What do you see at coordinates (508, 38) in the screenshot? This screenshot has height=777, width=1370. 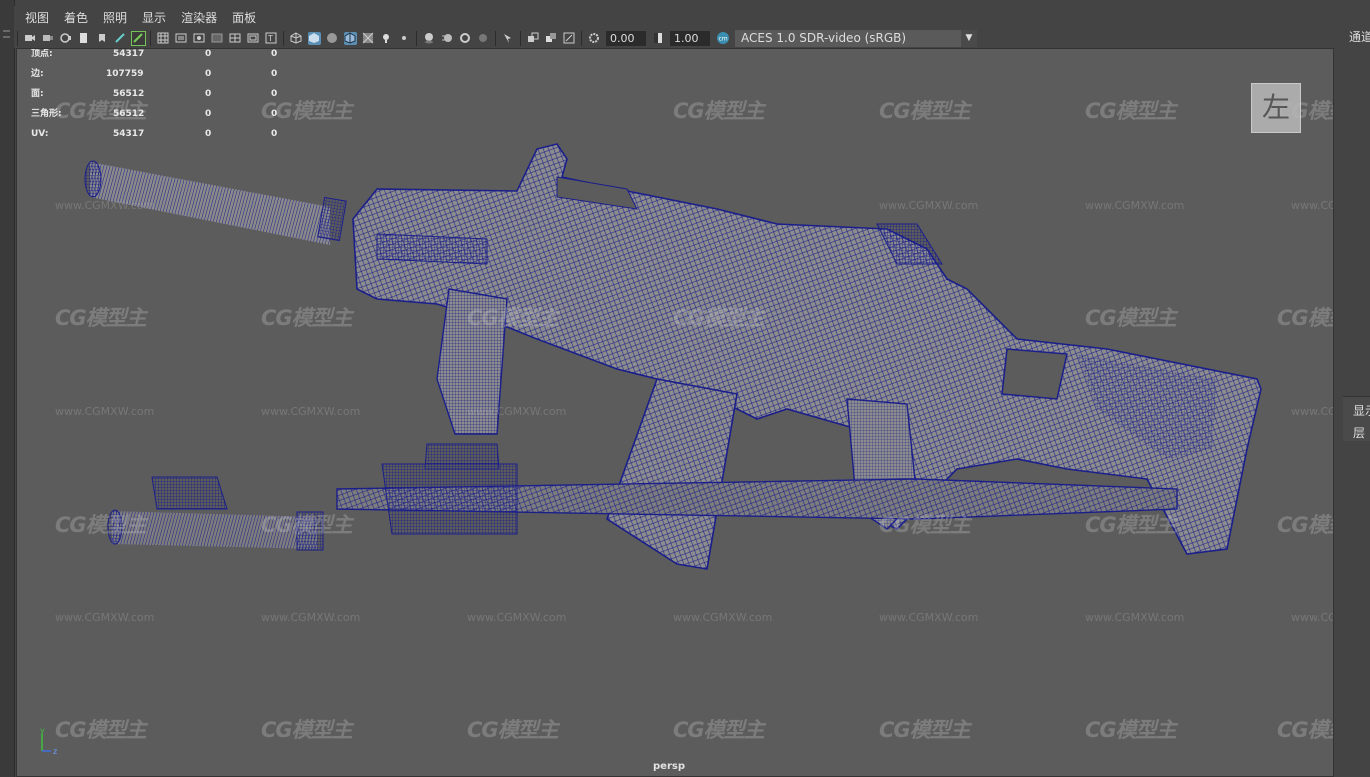 I see `isolate-select-icon` at bounding box center [508, 38].